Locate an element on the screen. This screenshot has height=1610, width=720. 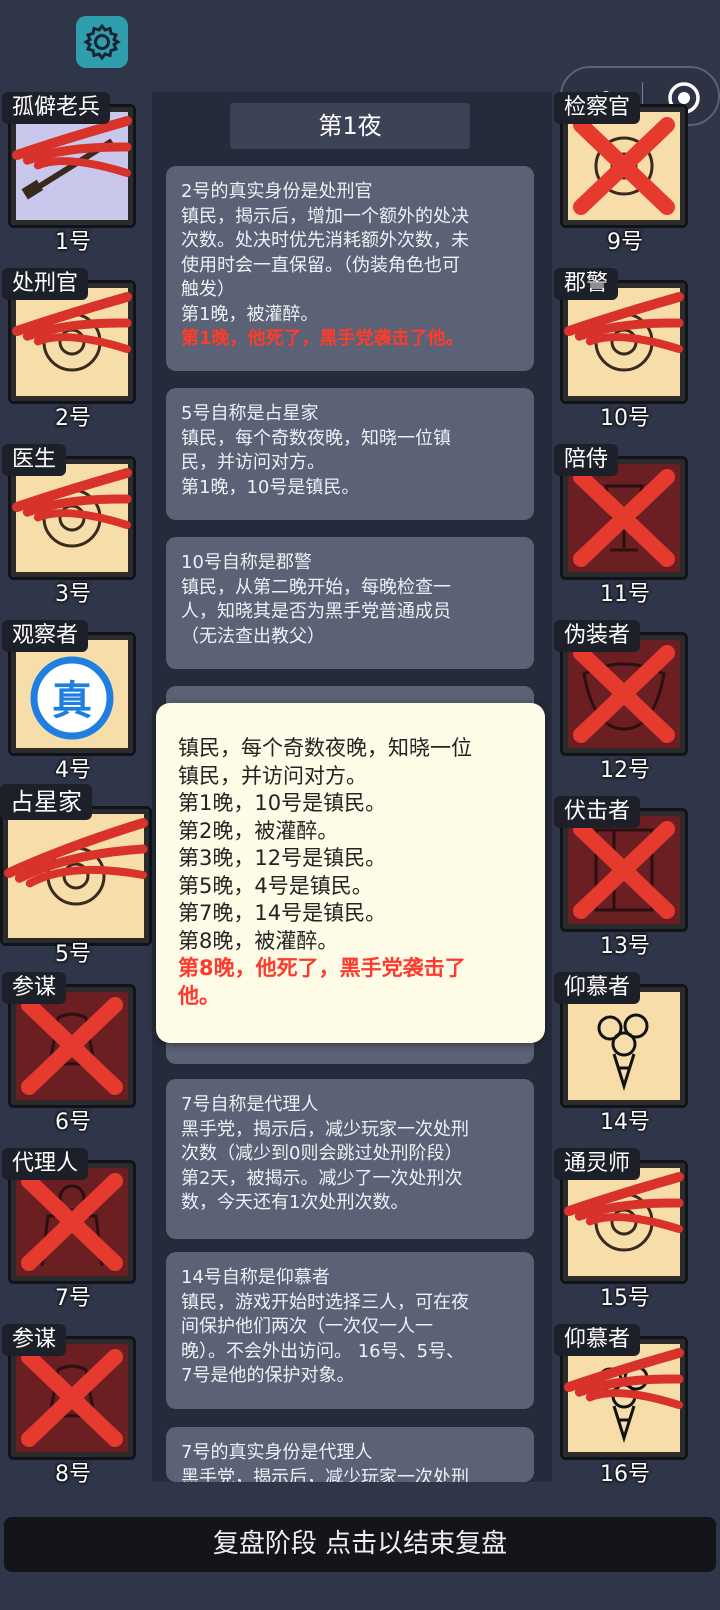
popup-line: 第3晚，12号是镇民。 is located at coordinates (282, 858).